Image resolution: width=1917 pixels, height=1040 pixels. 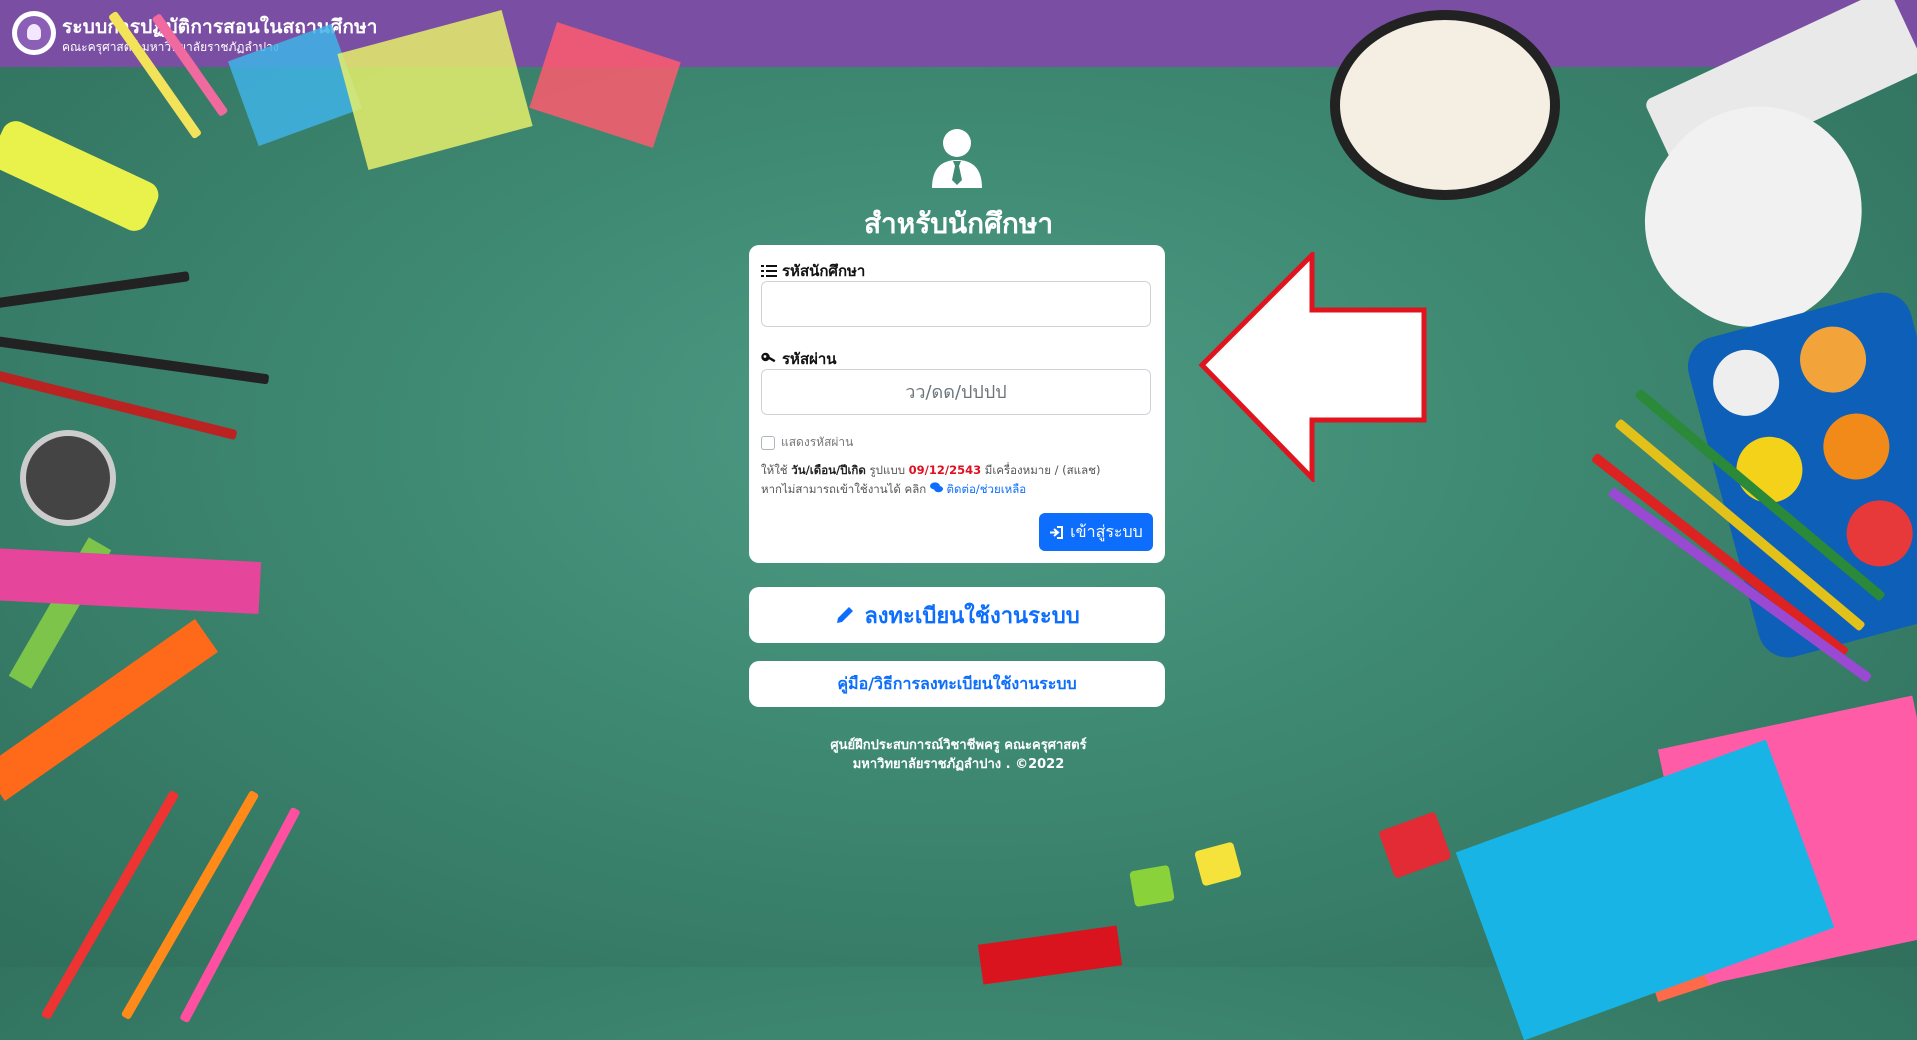 What do you see at coordinates (845, 615) in the screenshot?
I see `pencil-icon` at bounding box center [845, 615].